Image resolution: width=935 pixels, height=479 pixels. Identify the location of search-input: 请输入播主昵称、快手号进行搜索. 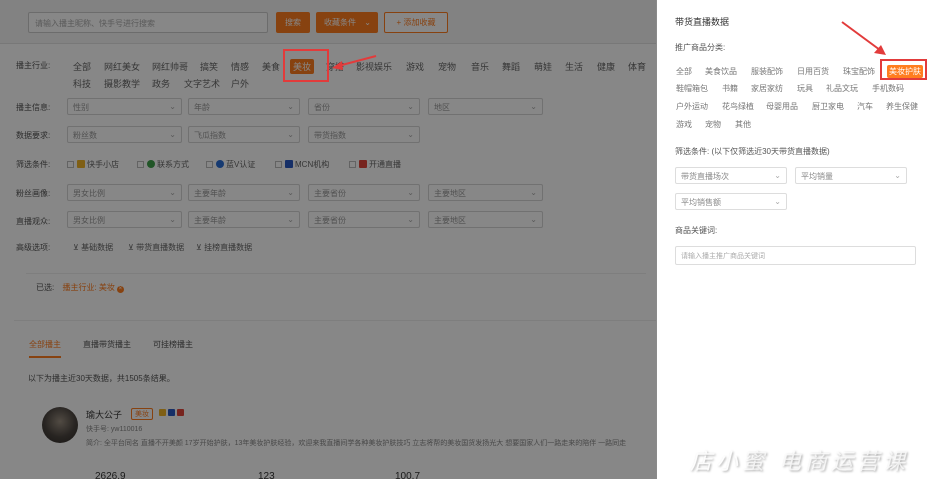
(148, 22).